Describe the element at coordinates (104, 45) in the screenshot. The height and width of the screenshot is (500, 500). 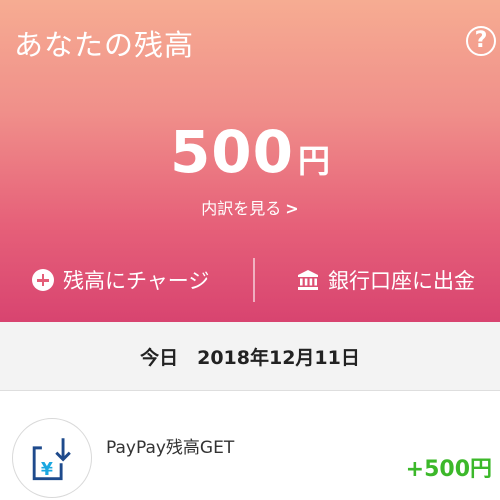
I see `page-title: あなたの残高` at that location.